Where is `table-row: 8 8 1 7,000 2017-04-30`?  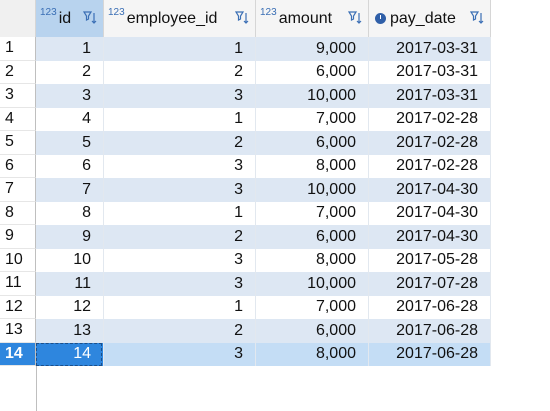 table-row: 8 8 1 7,000 2017-04-30 is located at coordinates (275, 213).